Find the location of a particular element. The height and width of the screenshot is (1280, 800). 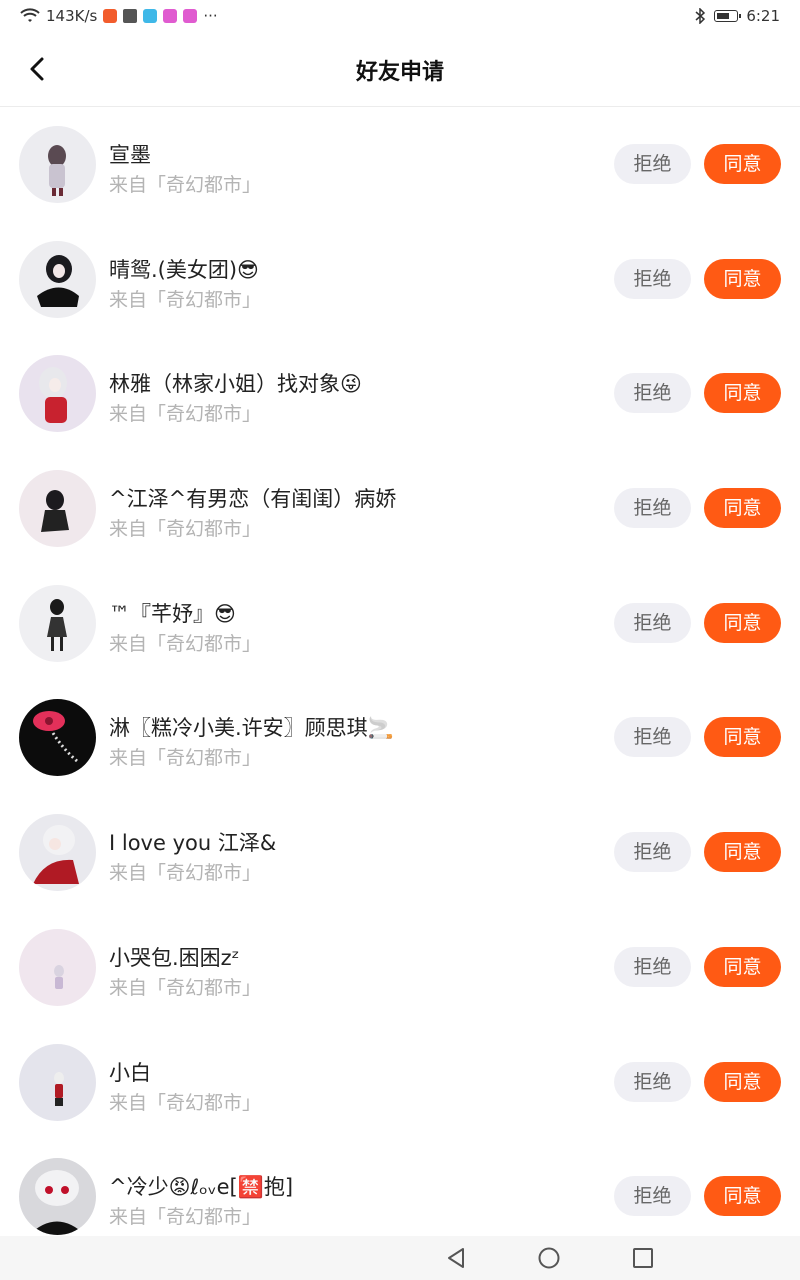

status-bar: 143K/s ··· 6:21 is located at coordinates (400, 17).